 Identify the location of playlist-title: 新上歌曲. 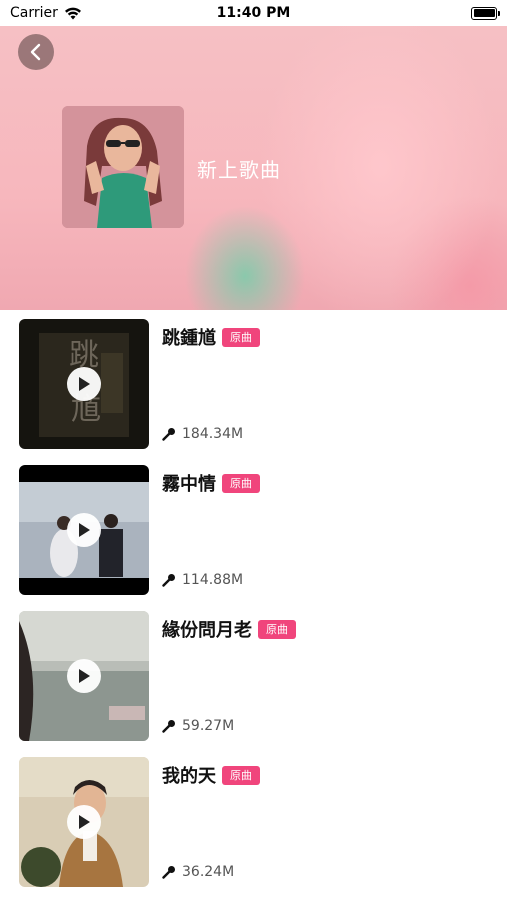
(239, 170).